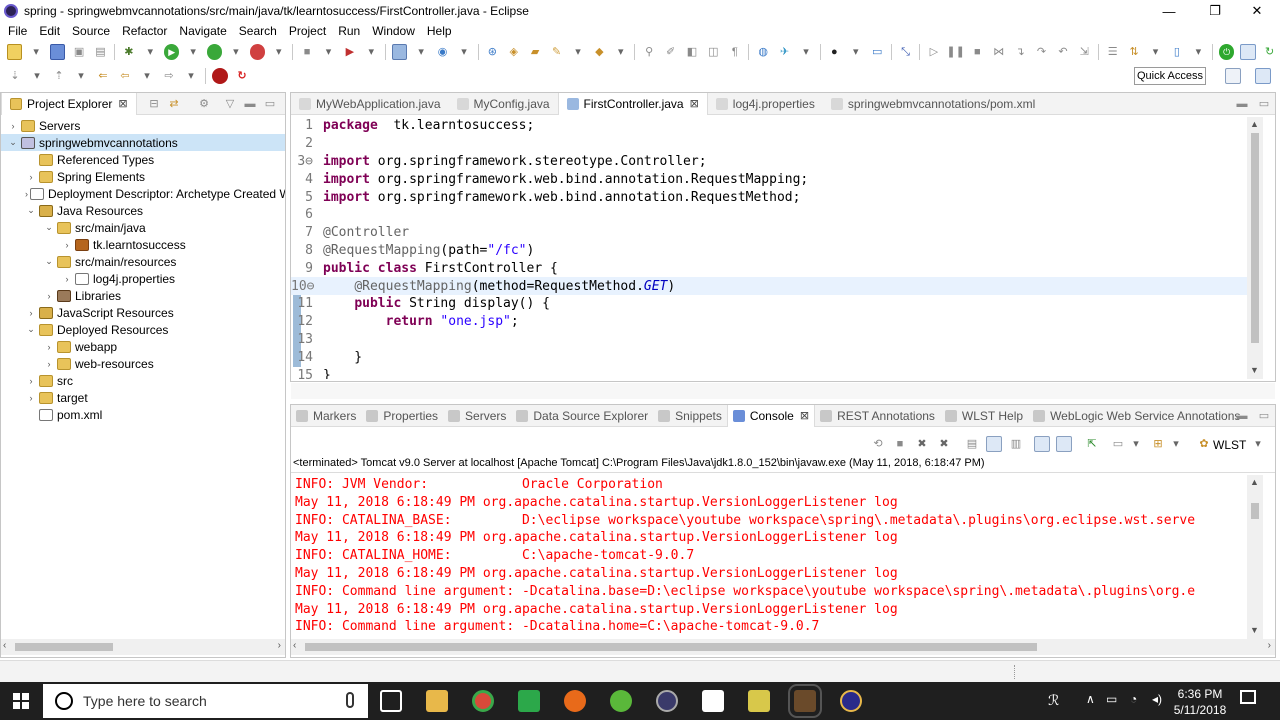  I want to click on stop-icon: ■, so click(306, 52).